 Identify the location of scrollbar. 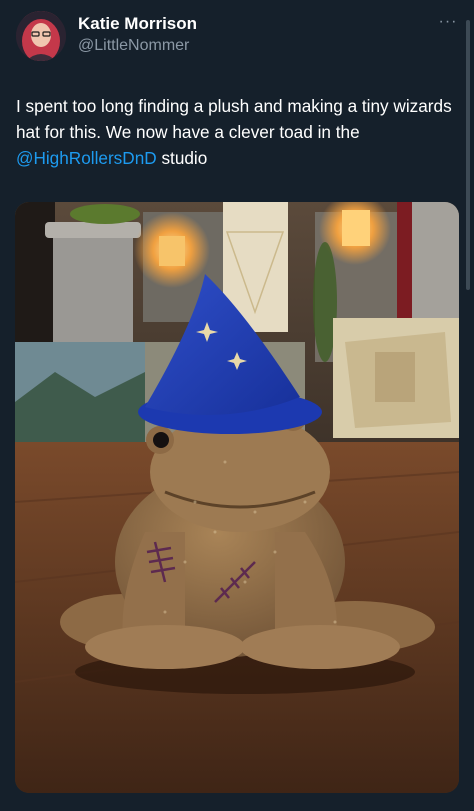
(468, 155).